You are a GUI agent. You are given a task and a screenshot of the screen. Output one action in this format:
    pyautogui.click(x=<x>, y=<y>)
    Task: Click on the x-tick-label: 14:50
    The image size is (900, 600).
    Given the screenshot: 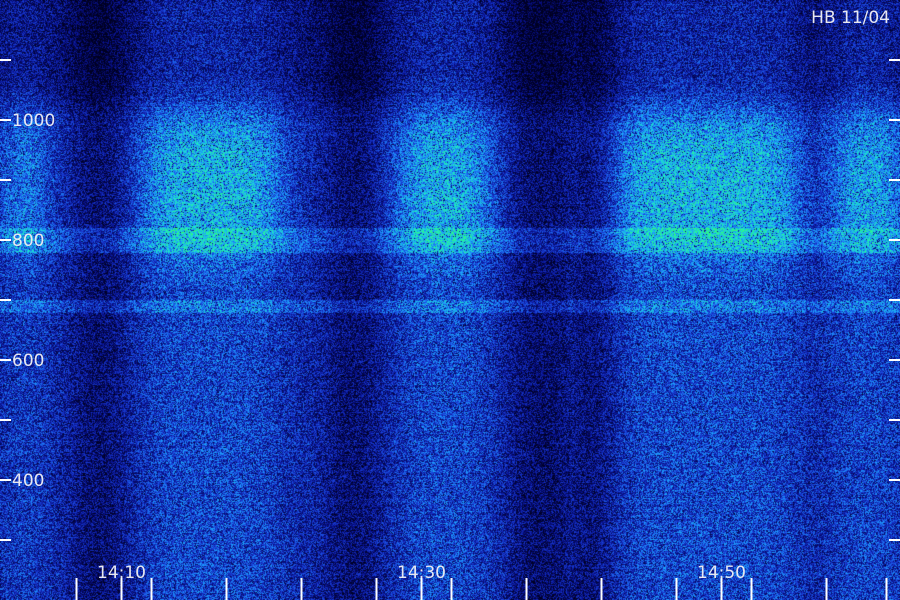 What is the action you would take?
    pyautogui.click(x=721, y=573)
    